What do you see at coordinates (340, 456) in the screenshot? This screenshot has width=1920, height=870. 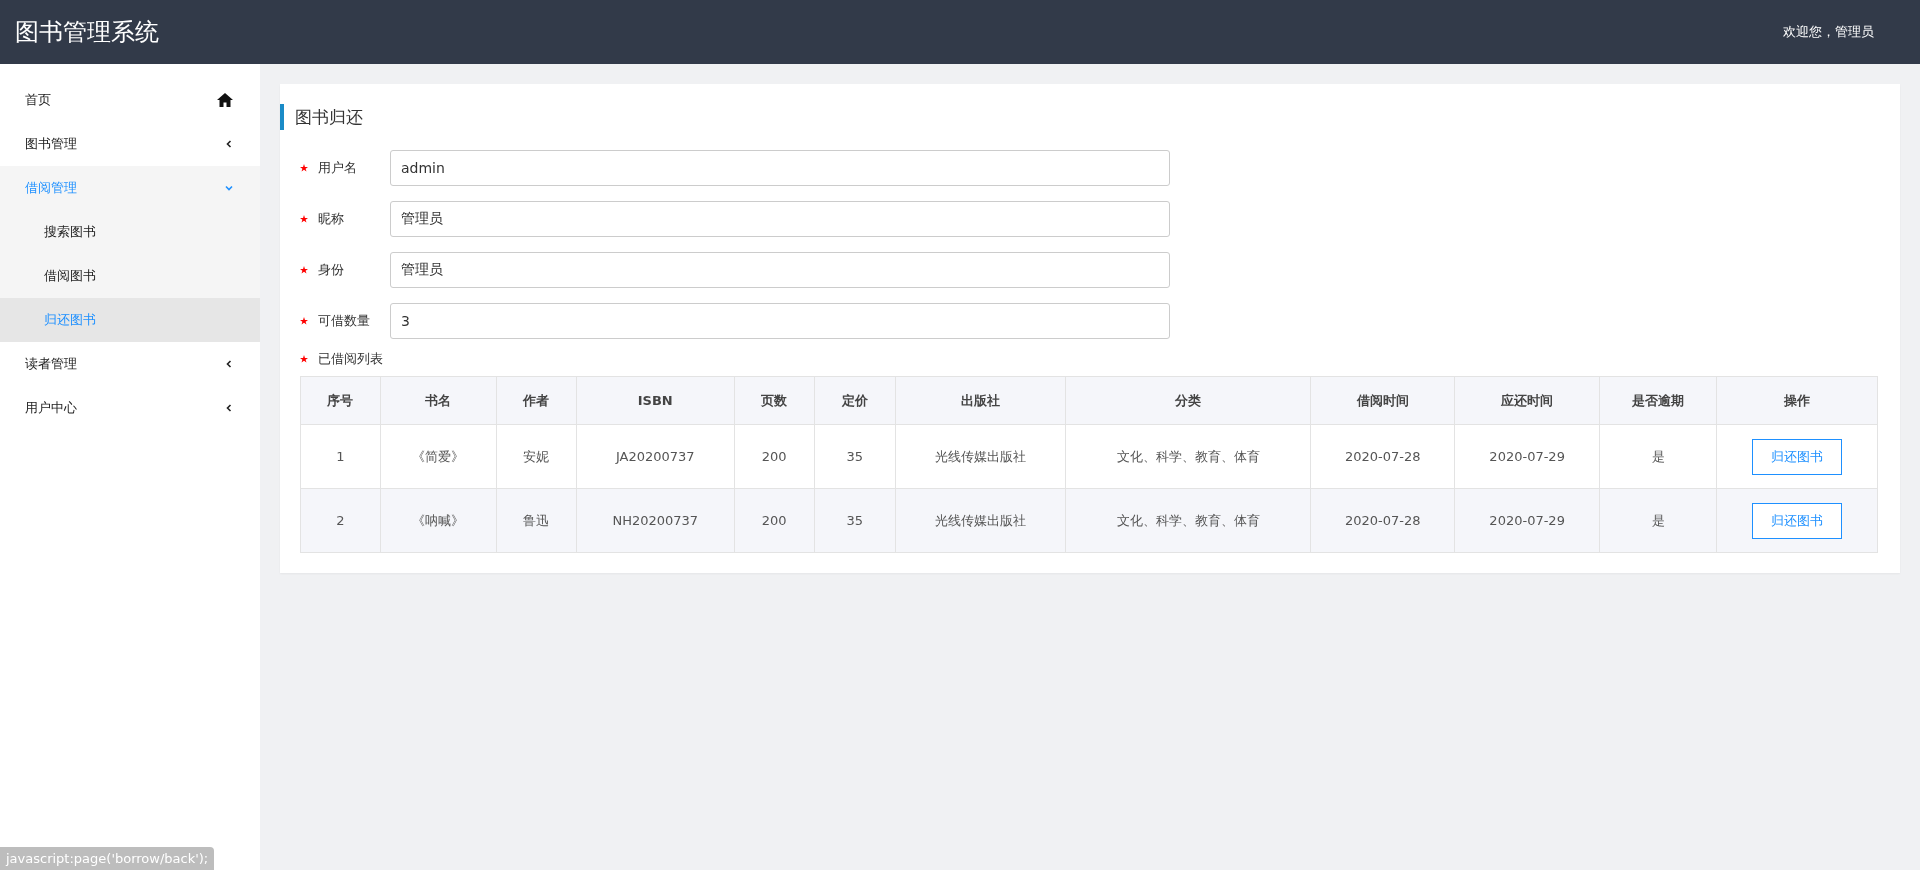 I see `table-cell: 1` at bounding box center [340, 456].